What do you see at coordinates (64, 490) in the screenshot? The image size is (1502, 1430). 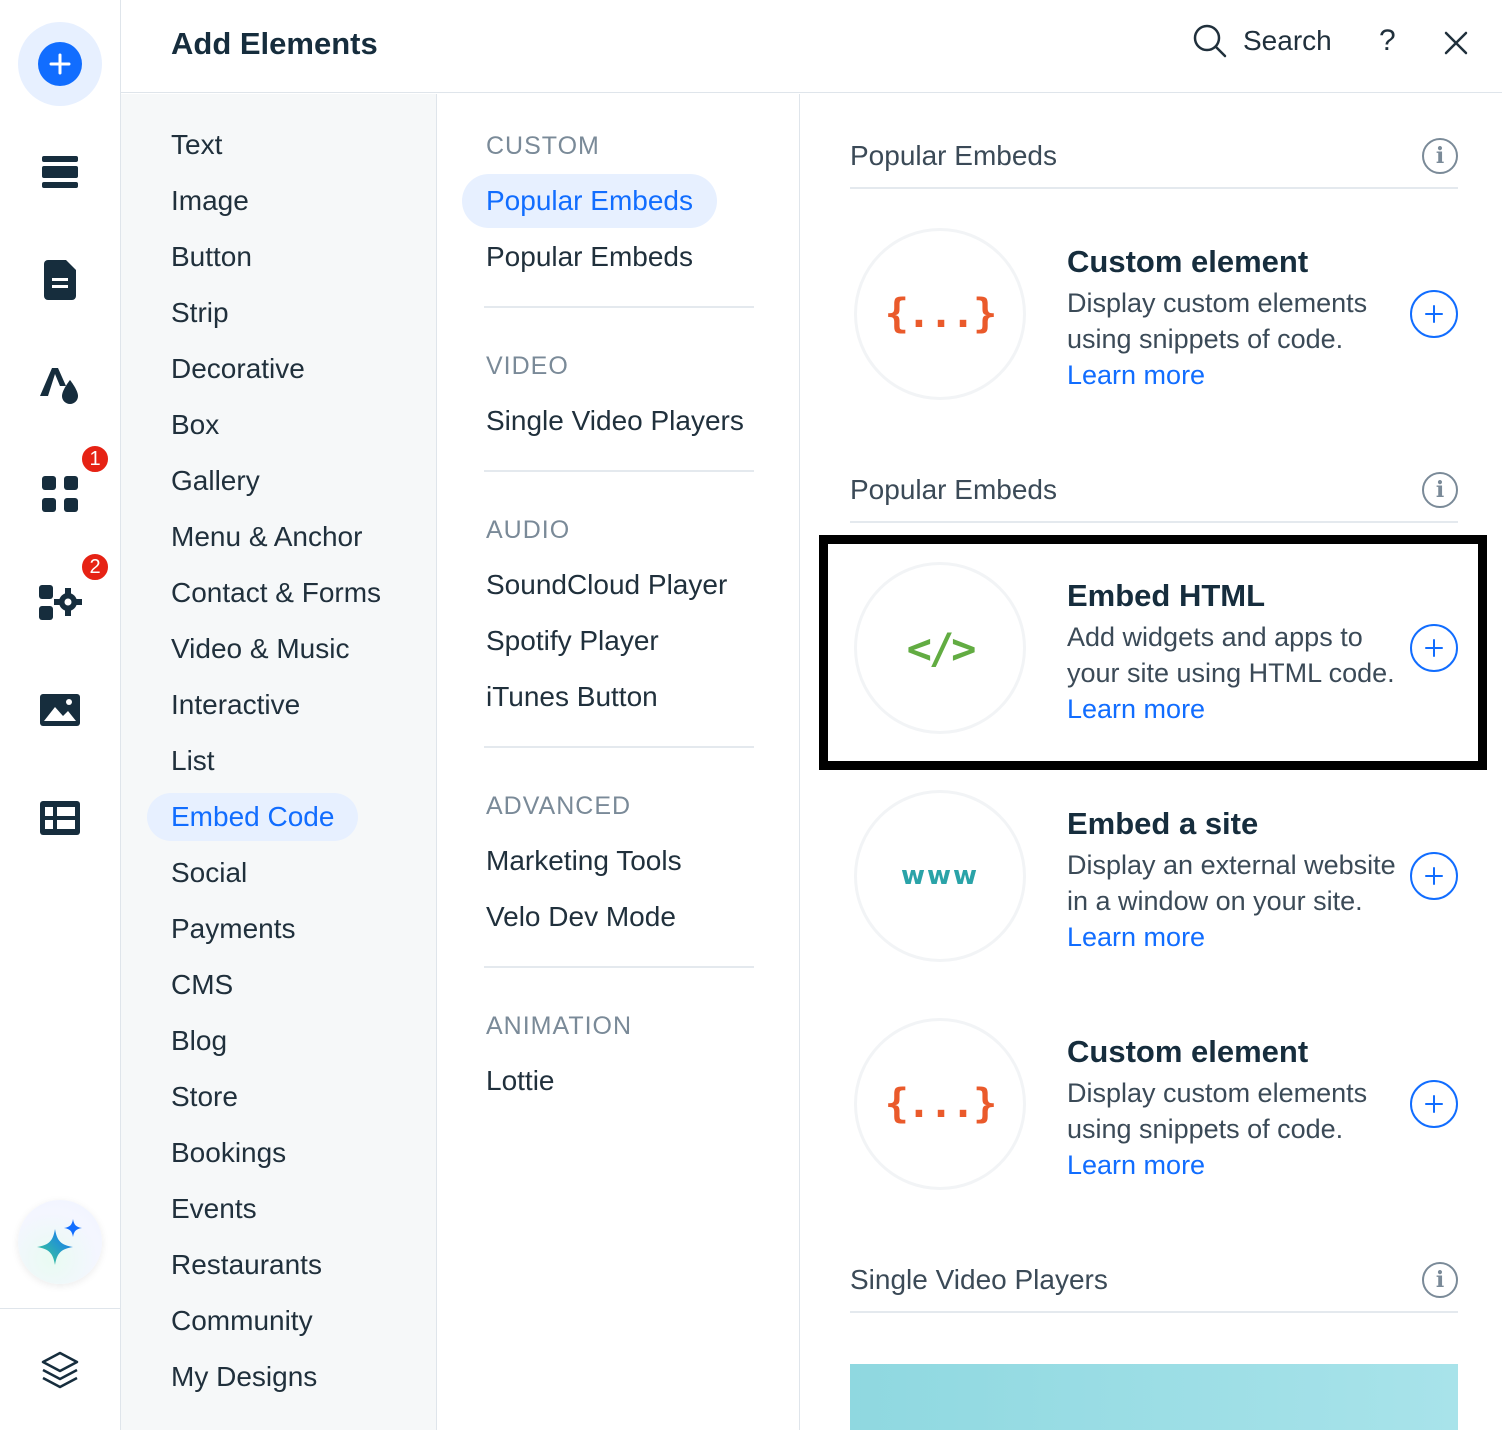 I see `apps-button: 1` at bounding box center [64, 490].